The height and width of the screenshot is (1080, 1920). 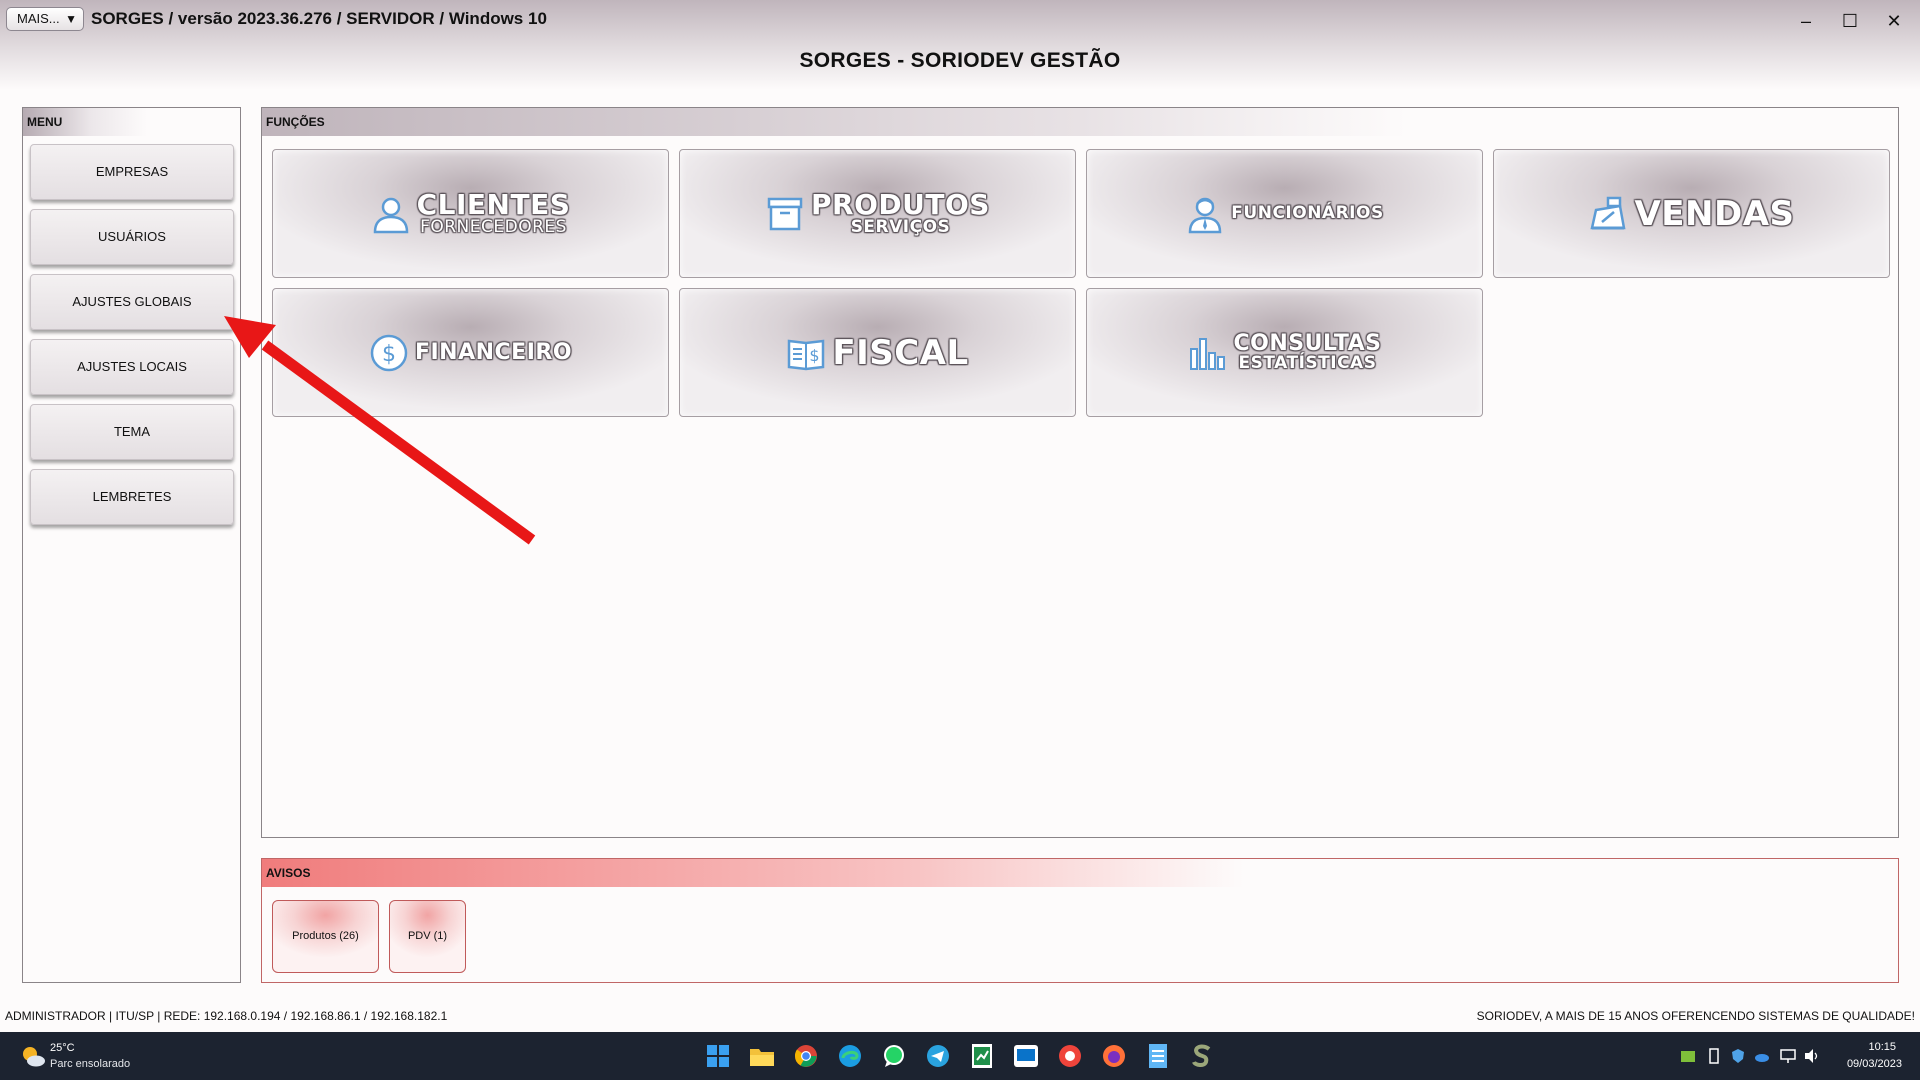 I want to click on edge-icon, so click(x=850, y=1056).